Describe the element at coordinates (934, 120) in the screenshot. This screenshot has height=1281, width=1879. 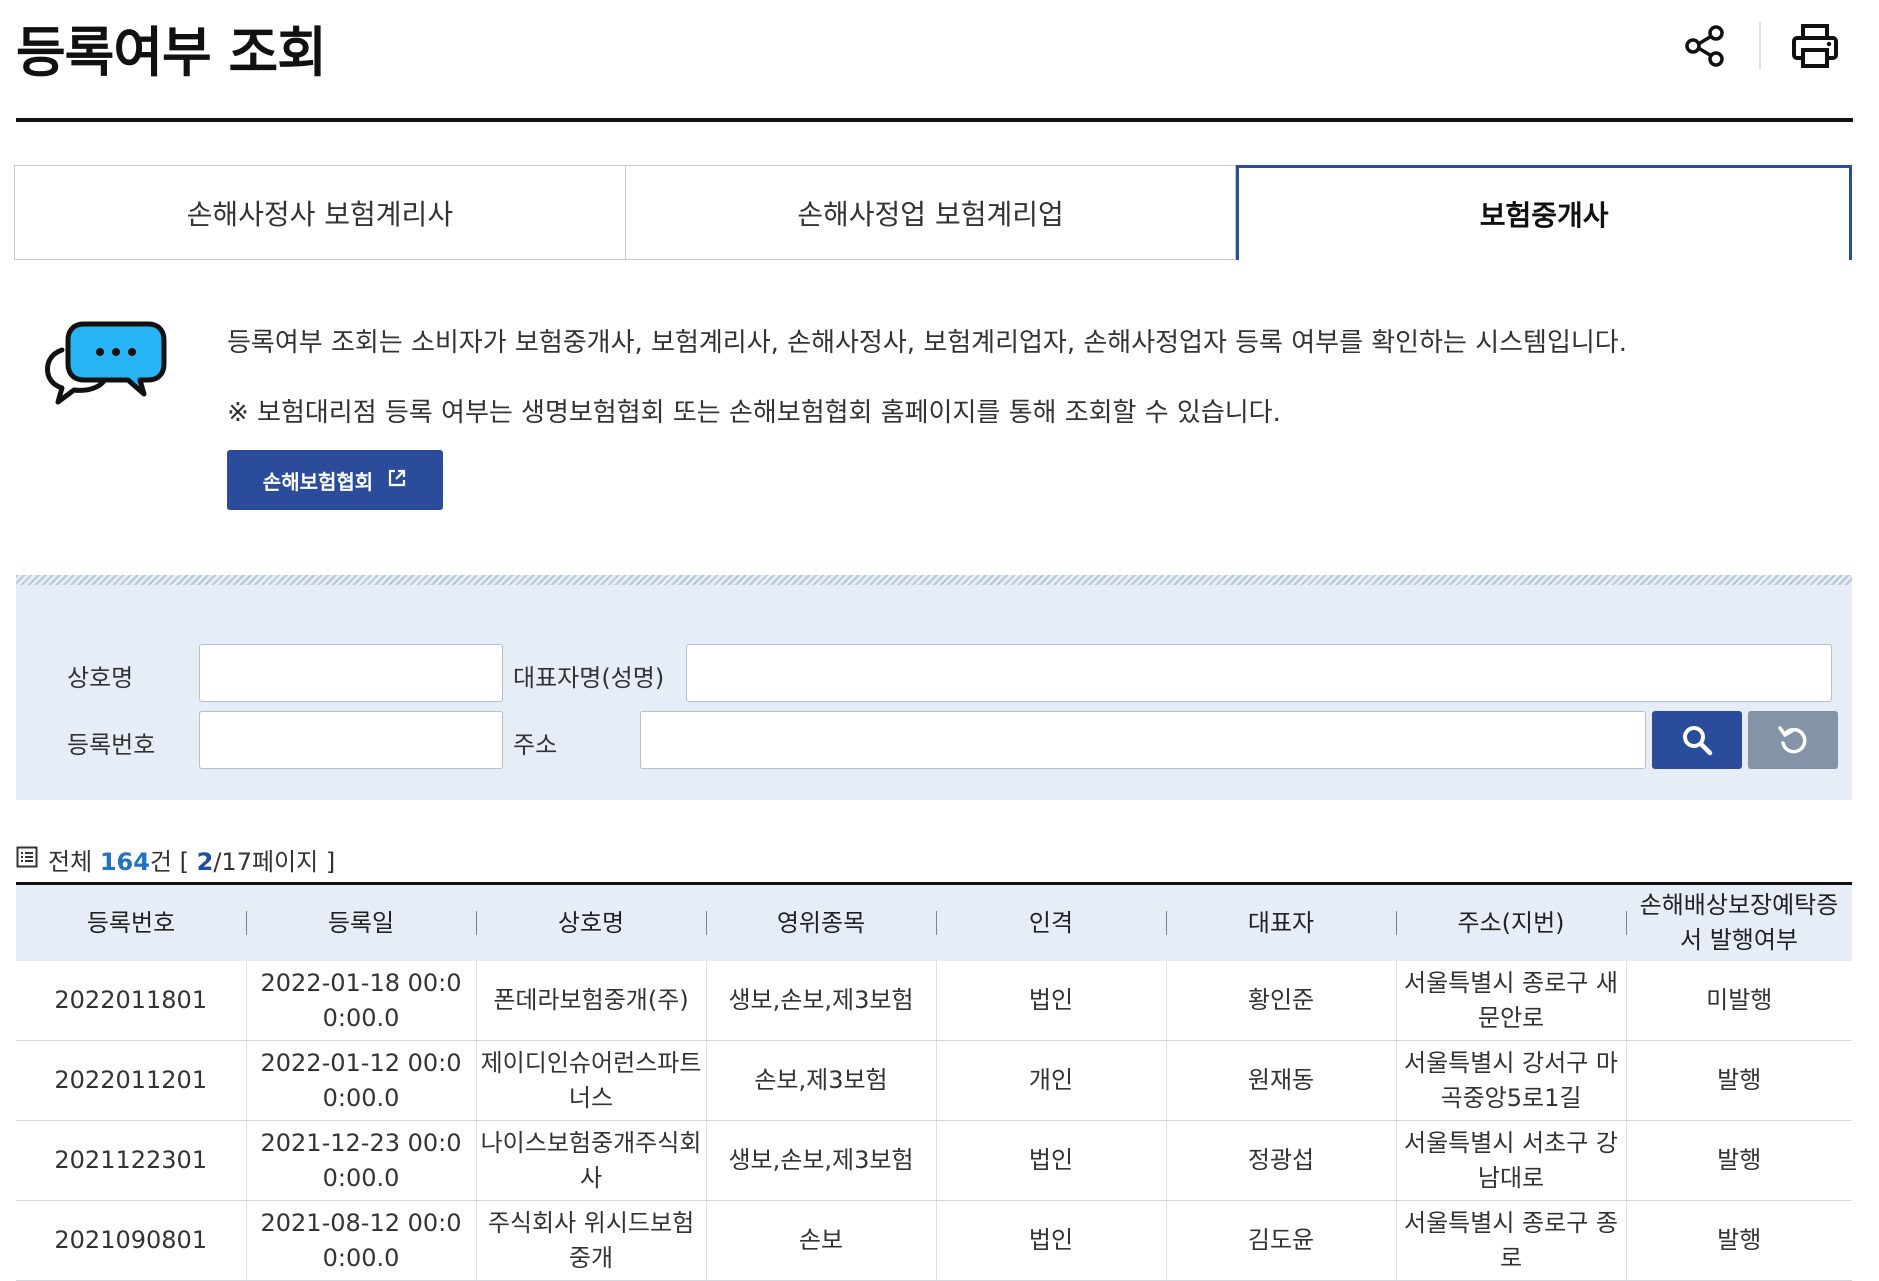
I see `header-divider-line` at that location.